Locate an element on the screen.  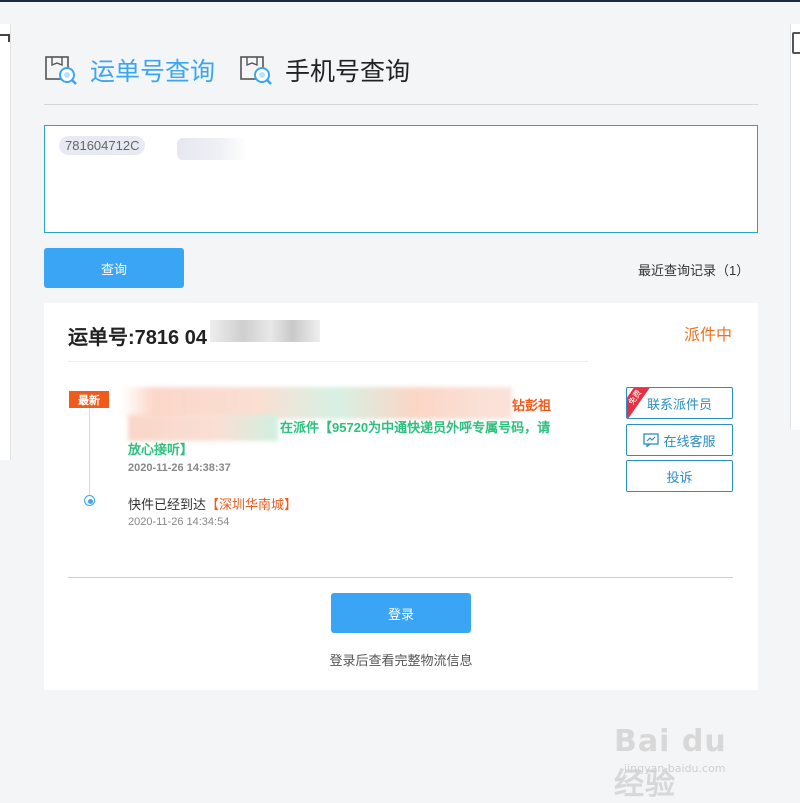
event-2-time: 2020-11-26 14:34:54 is located at coordinates (179, 522).